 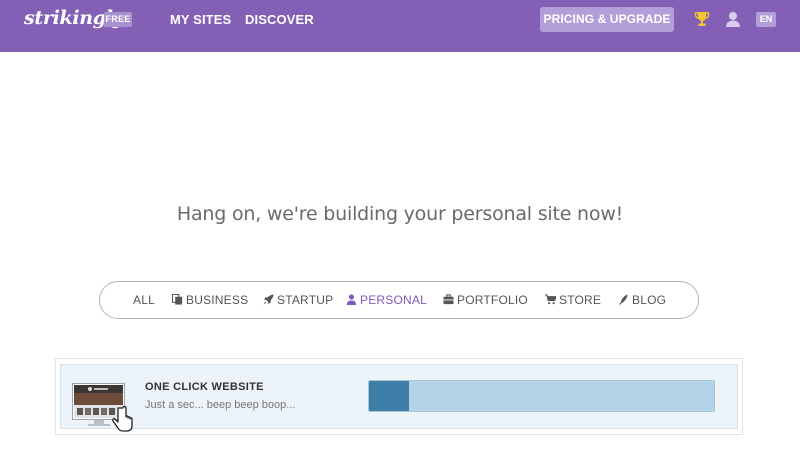 What do you see at coordinates (541, 396) in the screenshot?
I see `progress-bar` at bounding box center [541, 396].